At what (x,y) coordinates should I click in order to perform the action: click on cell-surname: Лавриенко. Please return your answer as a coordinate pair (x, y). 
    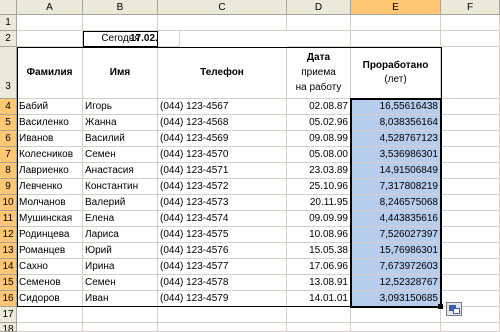
    Looking at the image, I should click on (50, 171).